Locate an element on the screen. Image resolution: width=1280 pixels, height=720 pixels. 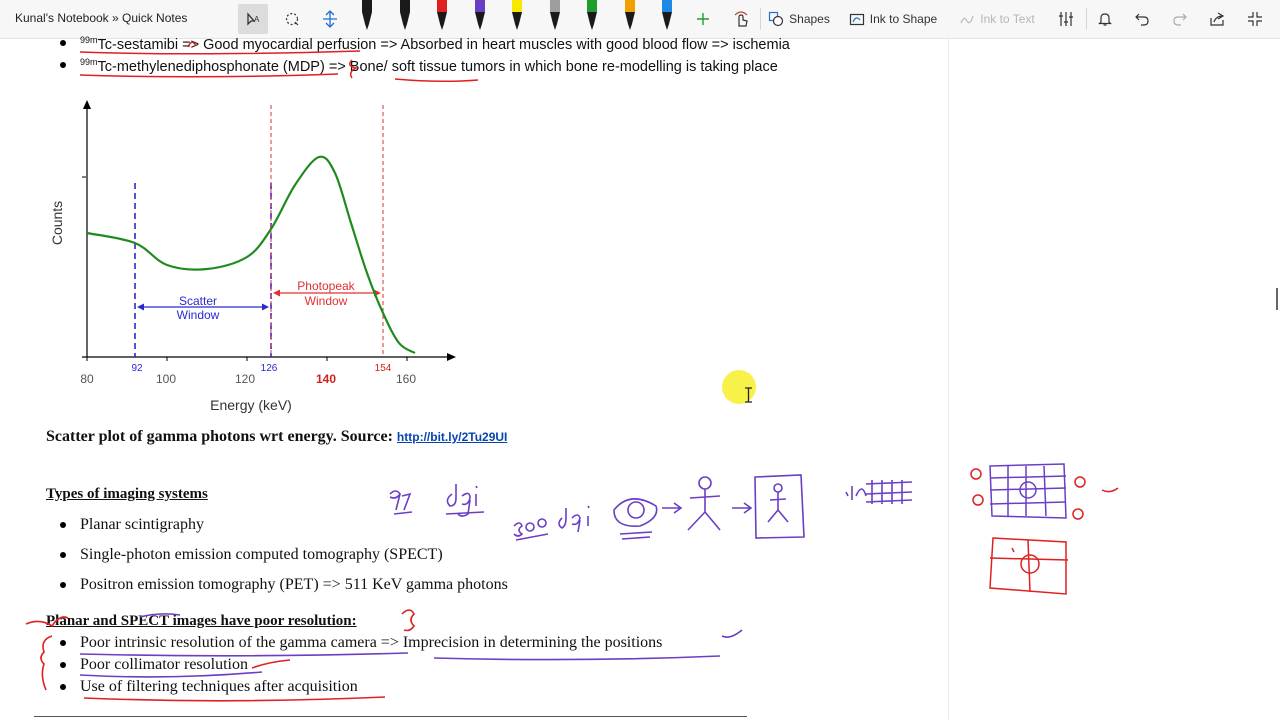
svg-text: A is located at coordinates (257, 19).